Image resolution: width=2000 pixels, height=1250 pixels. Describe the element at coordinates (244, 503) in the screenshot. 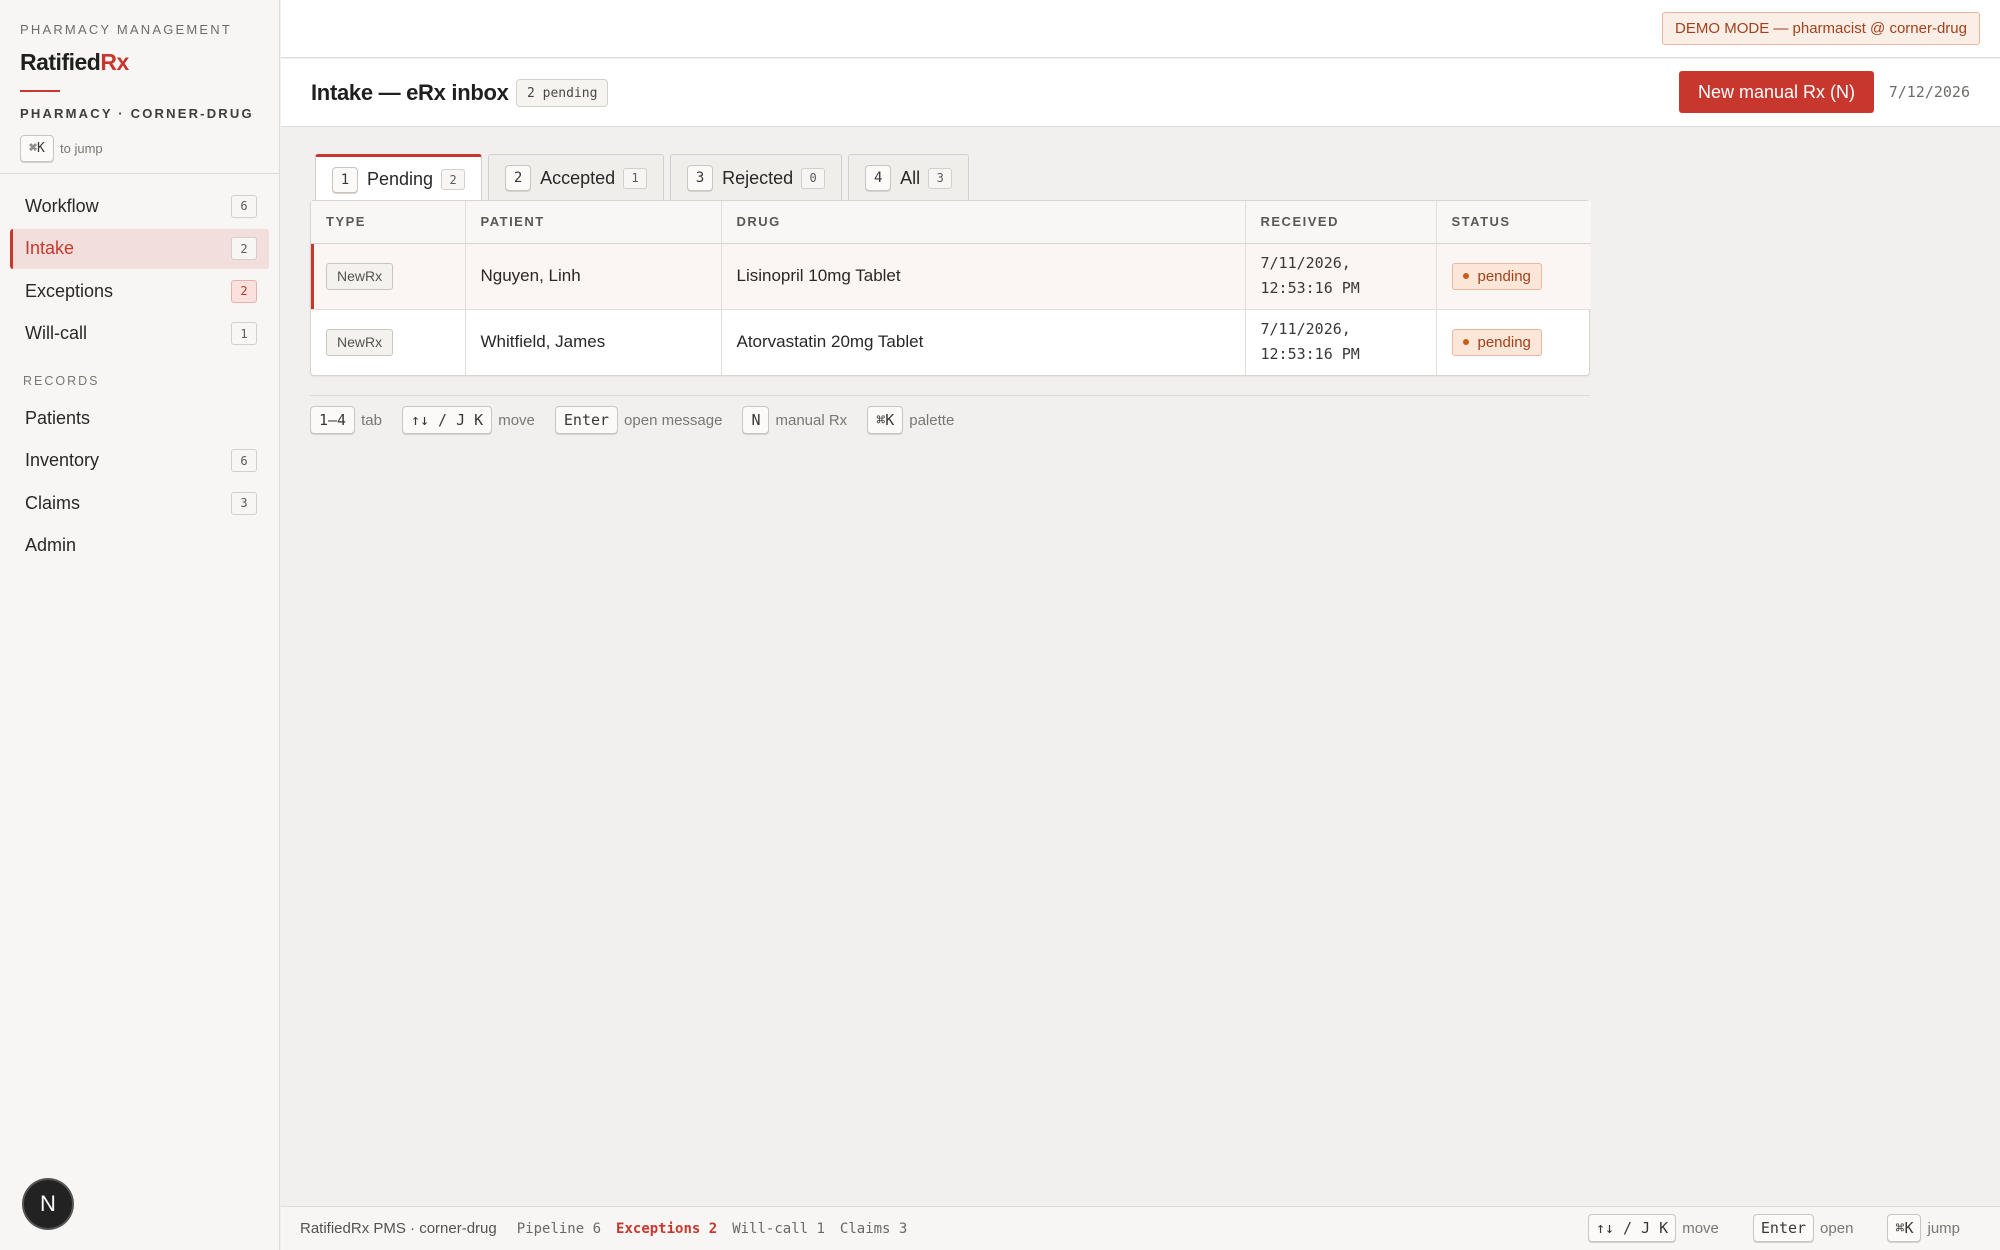

I see `sidebar-item-count: 3` at that location.